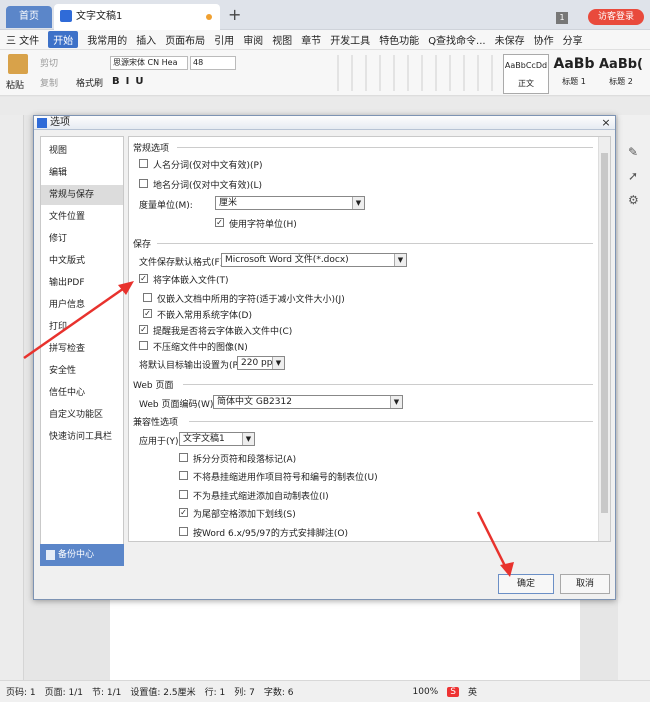  What do you see at coordinates (279, 691) in the screenshot?
I see `status-wordcount: 字数: 6` at bounding box center [279, 691].